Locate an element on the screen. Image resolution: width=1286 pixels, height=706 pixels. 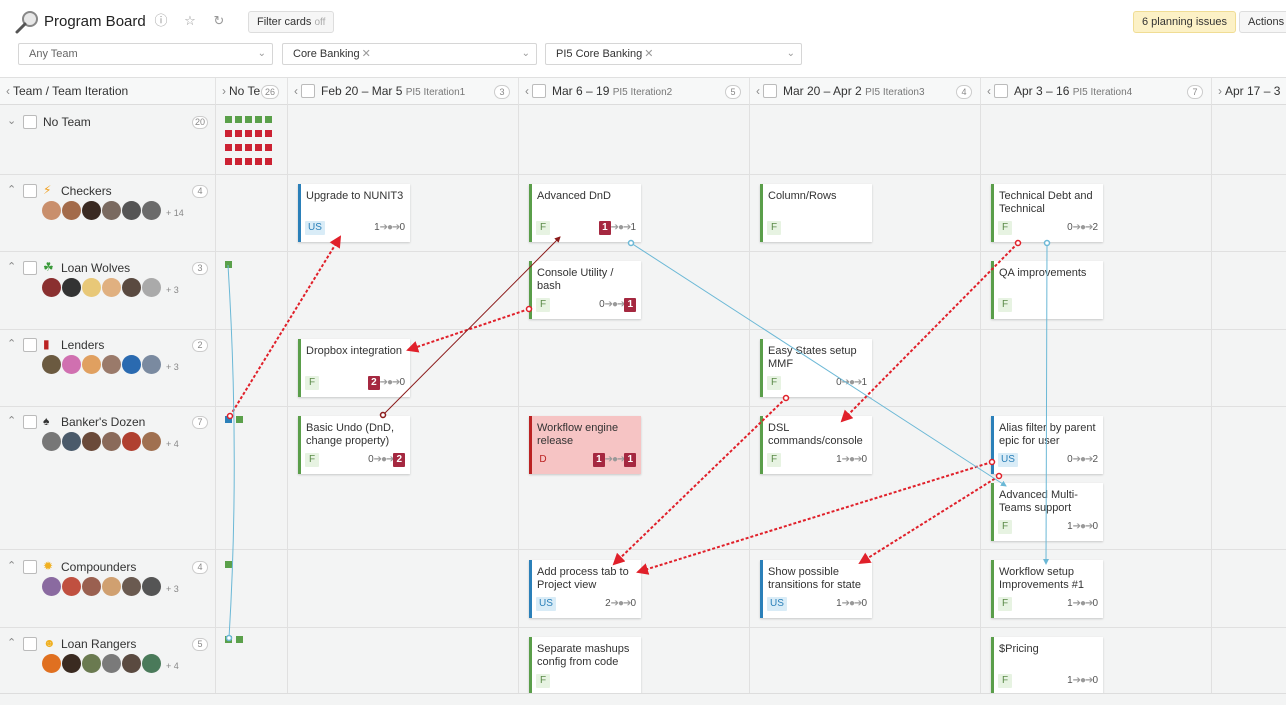
magnifier-logo-icon is located at coordinates (26, 22).